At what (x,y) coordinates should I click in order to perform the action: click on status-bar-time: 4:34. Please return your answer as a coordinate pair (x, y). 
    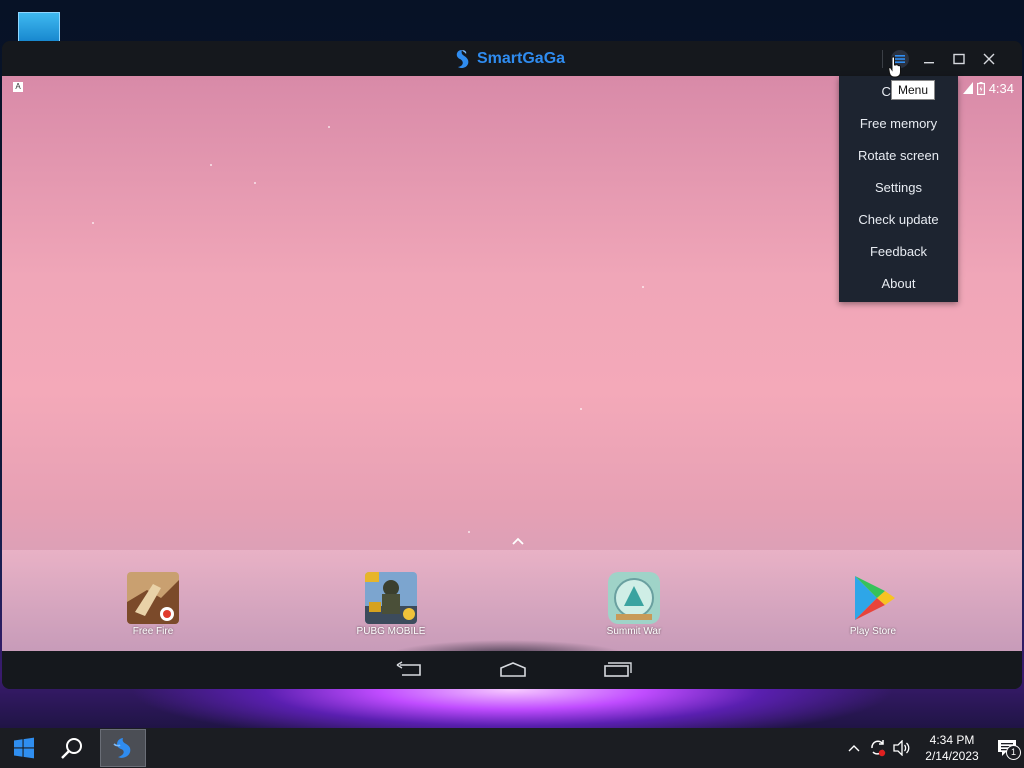
    Looking at the image, I should click on (1001, 88).